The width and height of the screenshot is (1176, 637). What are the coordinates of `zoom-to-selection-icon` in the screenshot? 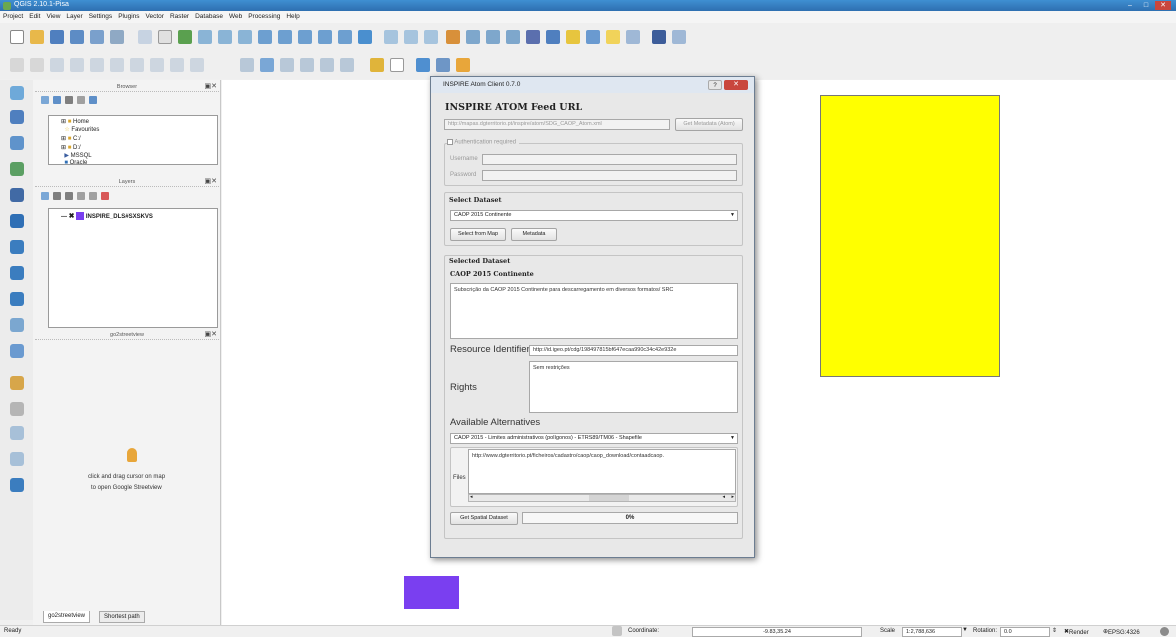 It's located at (285, 37).